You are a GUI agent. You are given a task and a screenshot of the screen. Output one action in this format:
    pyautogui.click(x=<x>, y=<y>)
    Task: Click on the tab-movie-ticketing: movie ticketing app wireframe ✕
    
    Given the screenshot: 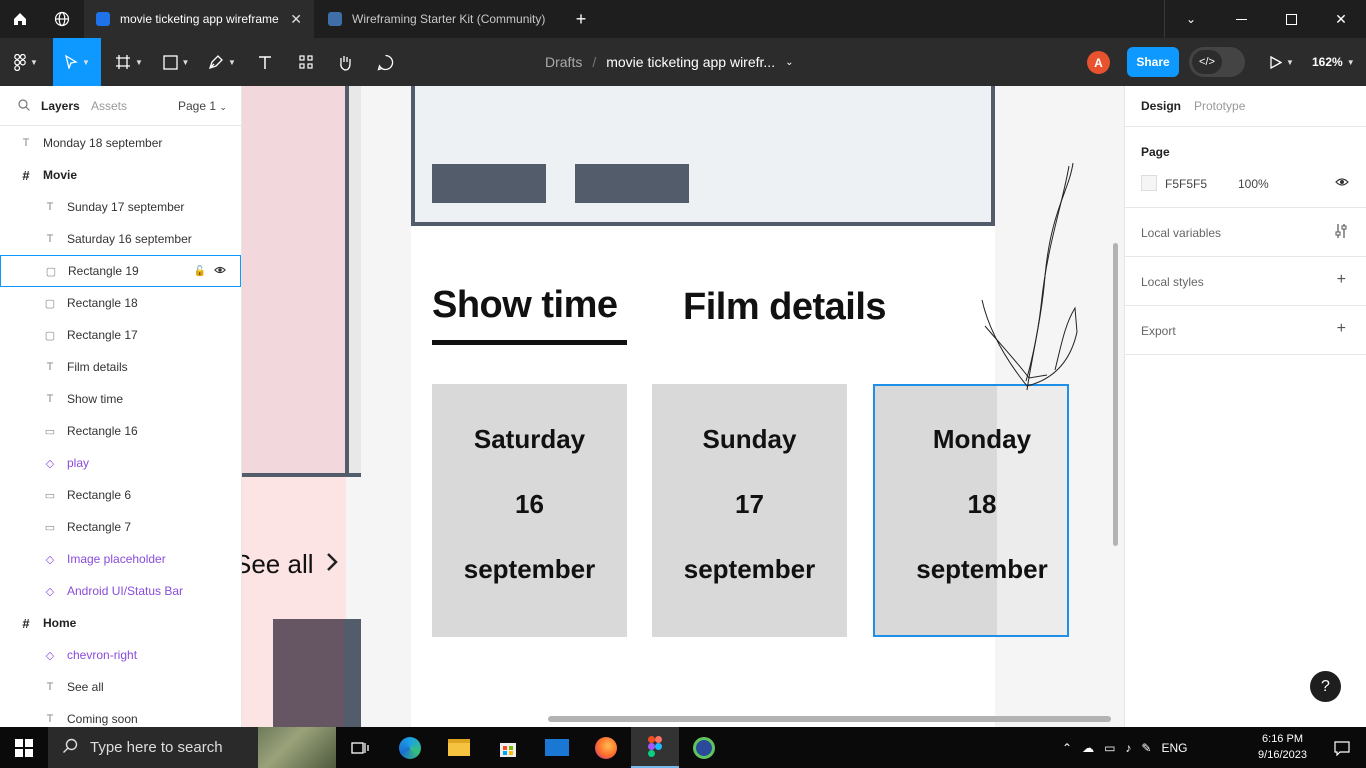 What is the action you would take?
    pyautogui.click(x=199, y=19)
    